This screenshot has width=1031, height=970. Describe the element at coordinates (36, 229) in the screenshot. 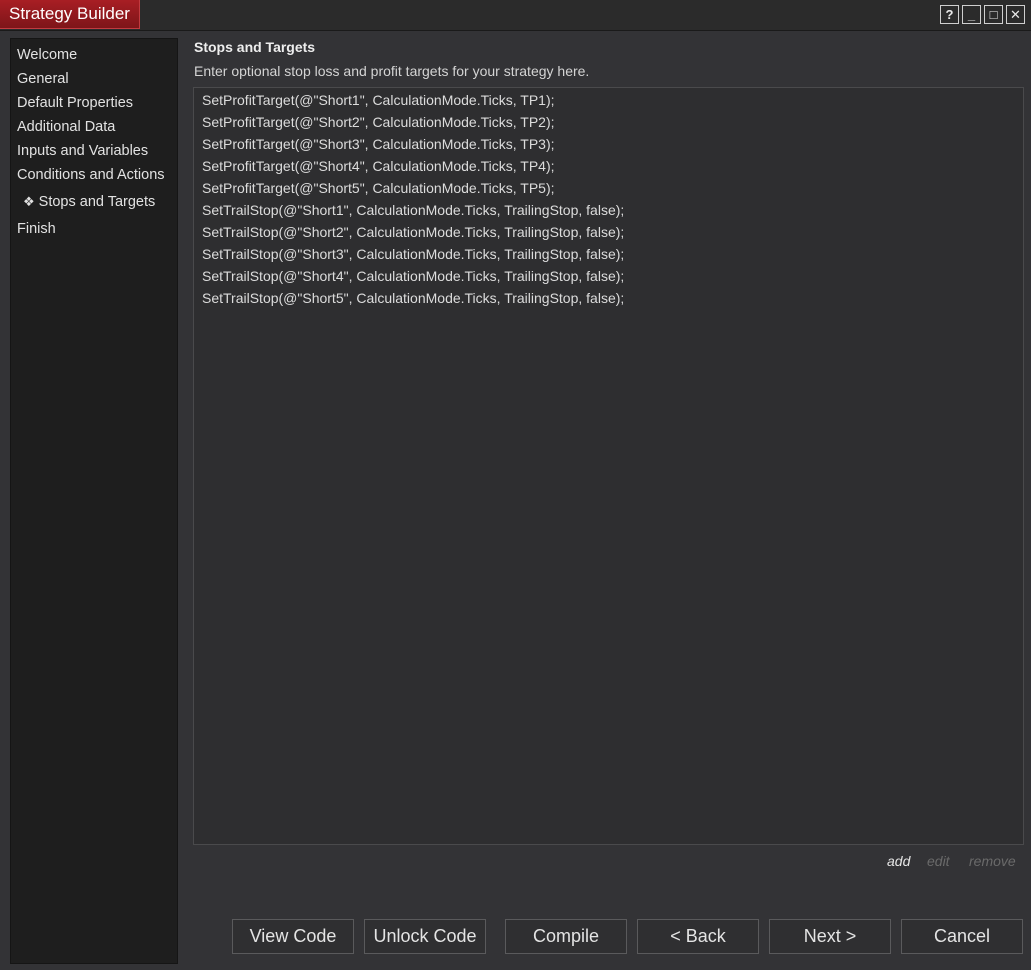

I see `nav-item-finish: Finish` at that location.